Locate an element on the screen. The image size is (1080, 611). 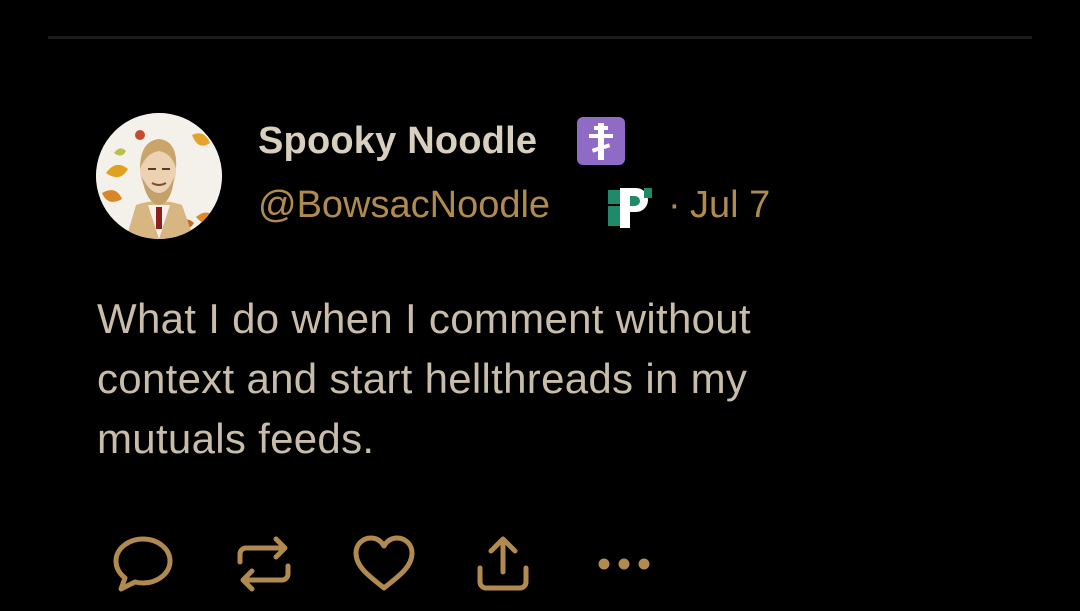
repost-arrows-icon is located at coordinates (264, 564).